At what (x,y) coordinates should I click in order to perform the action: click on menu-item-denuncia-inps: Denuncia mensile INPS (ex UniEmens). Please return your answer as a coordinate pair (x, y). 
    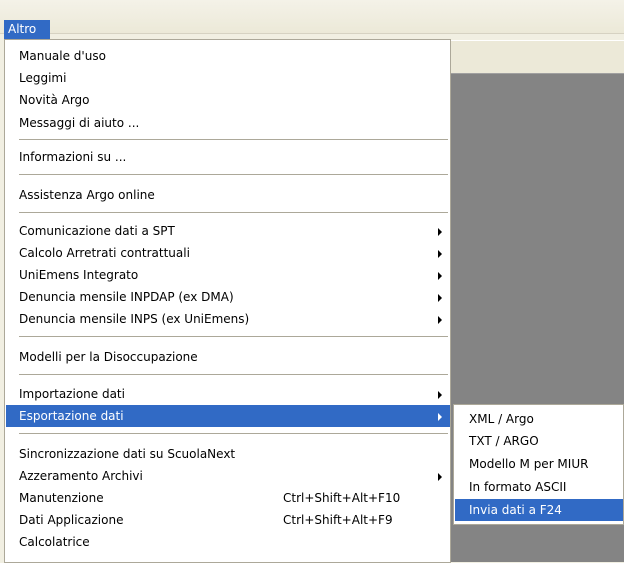
    Looking at the image, I should click on (234, 319).